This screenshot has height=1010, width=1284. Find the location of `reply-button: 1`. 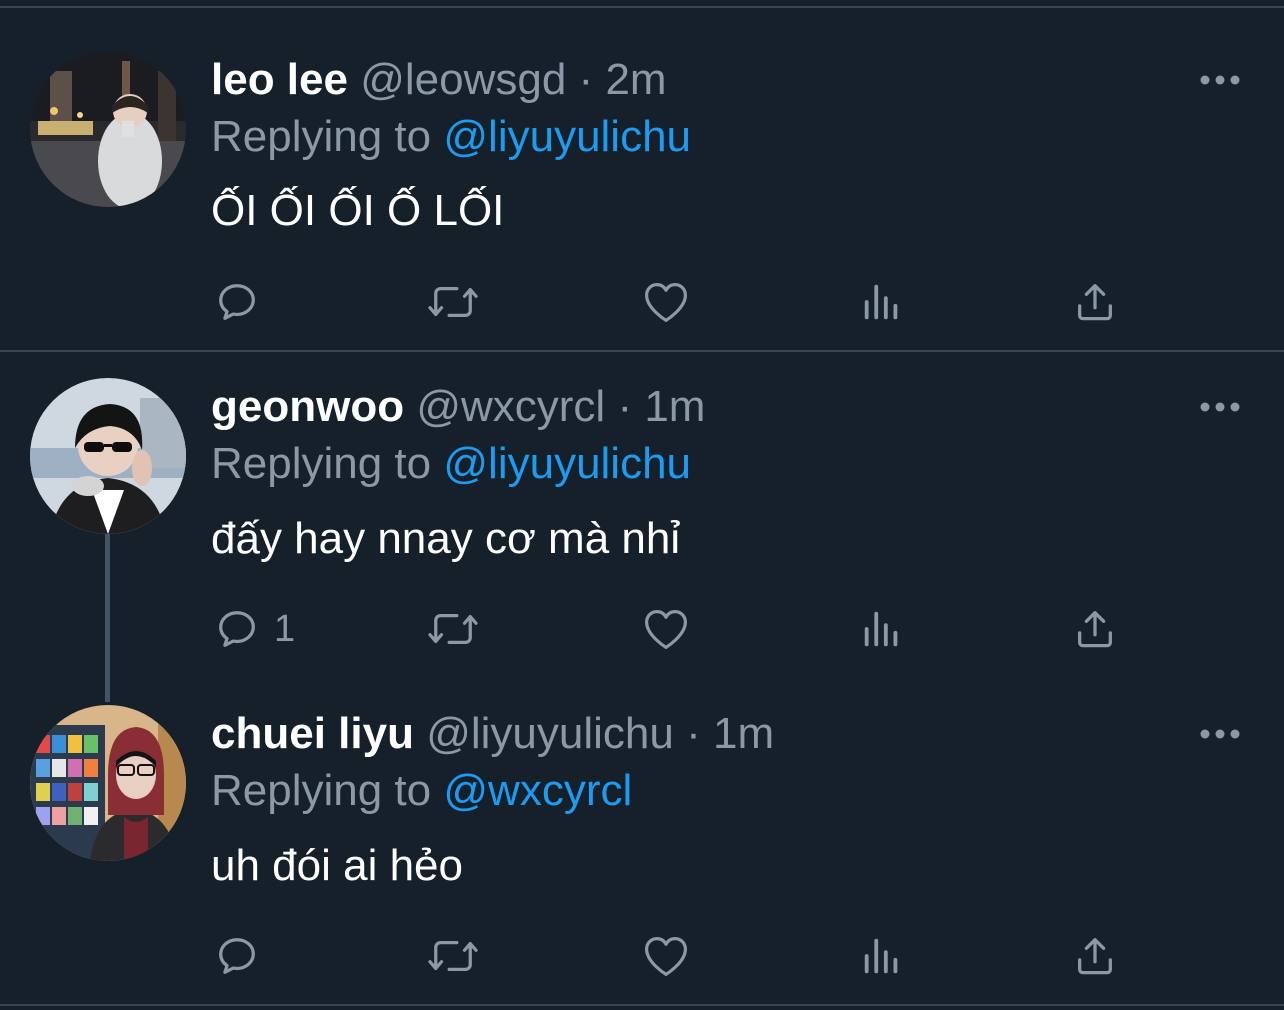

reply-button: 1 is located at coordinates (254, 629).